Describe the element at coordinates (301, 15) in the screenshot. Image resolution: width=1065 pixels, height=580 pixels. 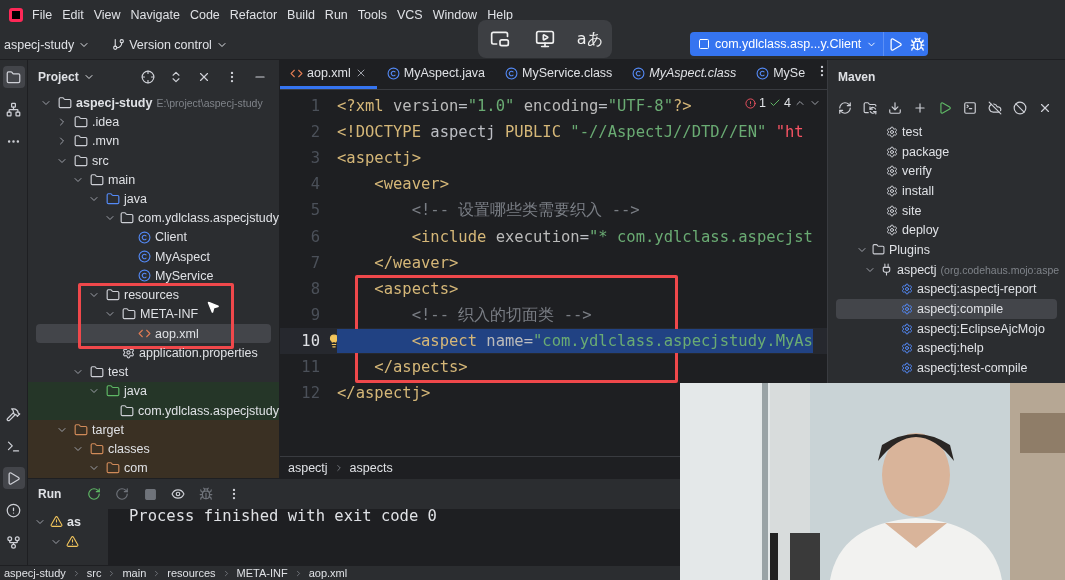
I see `menu-item: Build` at that location.